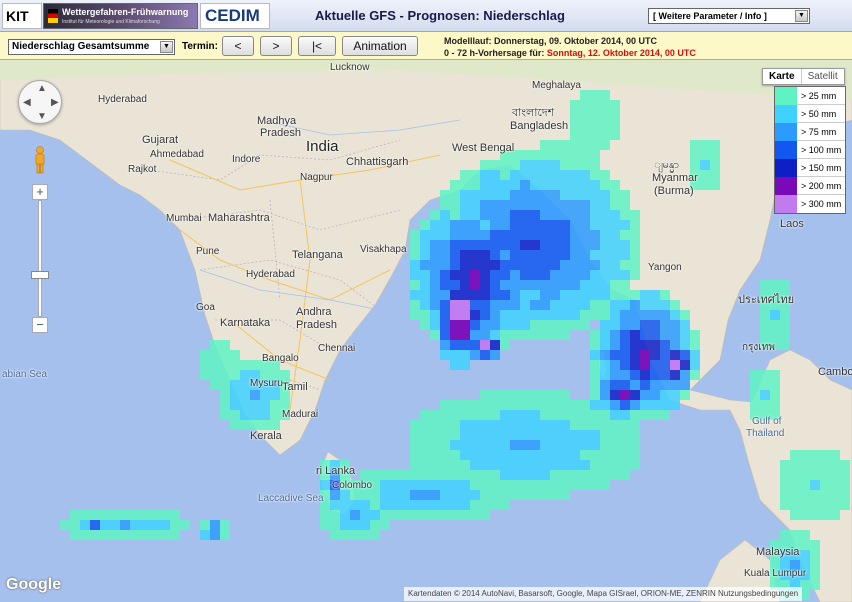 This screenshot has width=852, height=602. I want to click on cedim-logo: CEDIM, so click(235, 16).